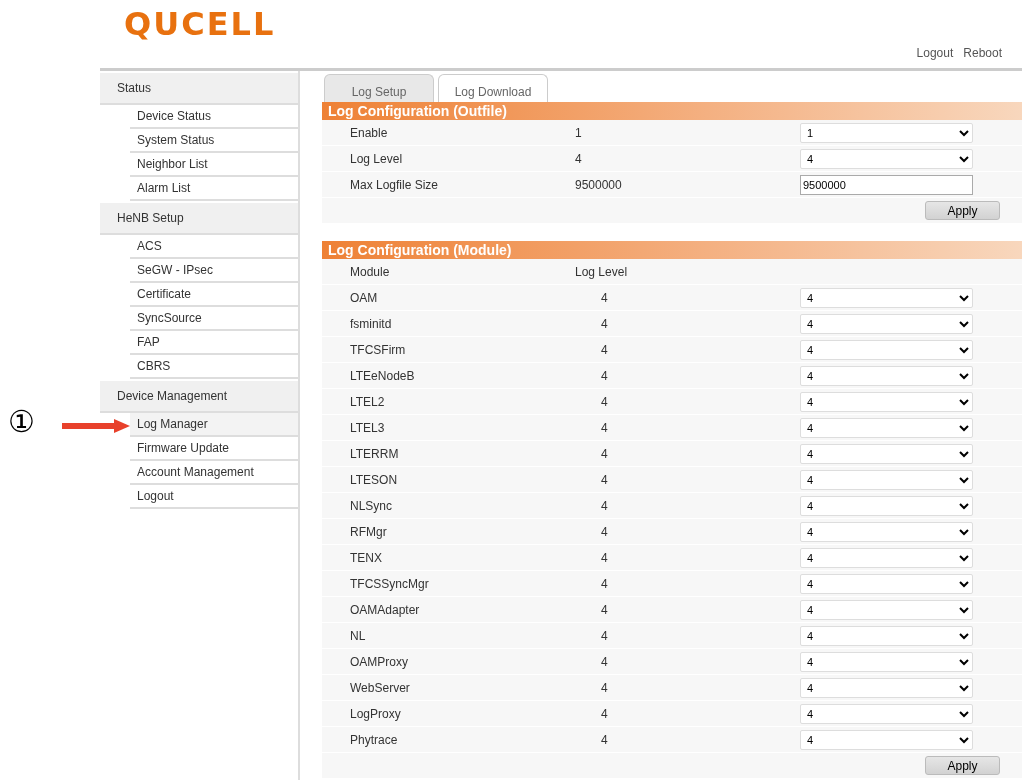 The width and height of the screenshot is (1022, 780). Describe the element at coordinates (376, 159) in the screenshot. I see `field-label: Log Level` at that location.